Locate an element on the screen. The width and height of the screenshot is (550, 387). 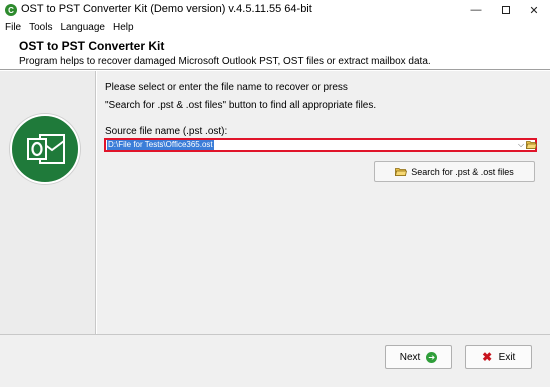
arrow-right-icon: ➔ is located at coordinates (432, 357).